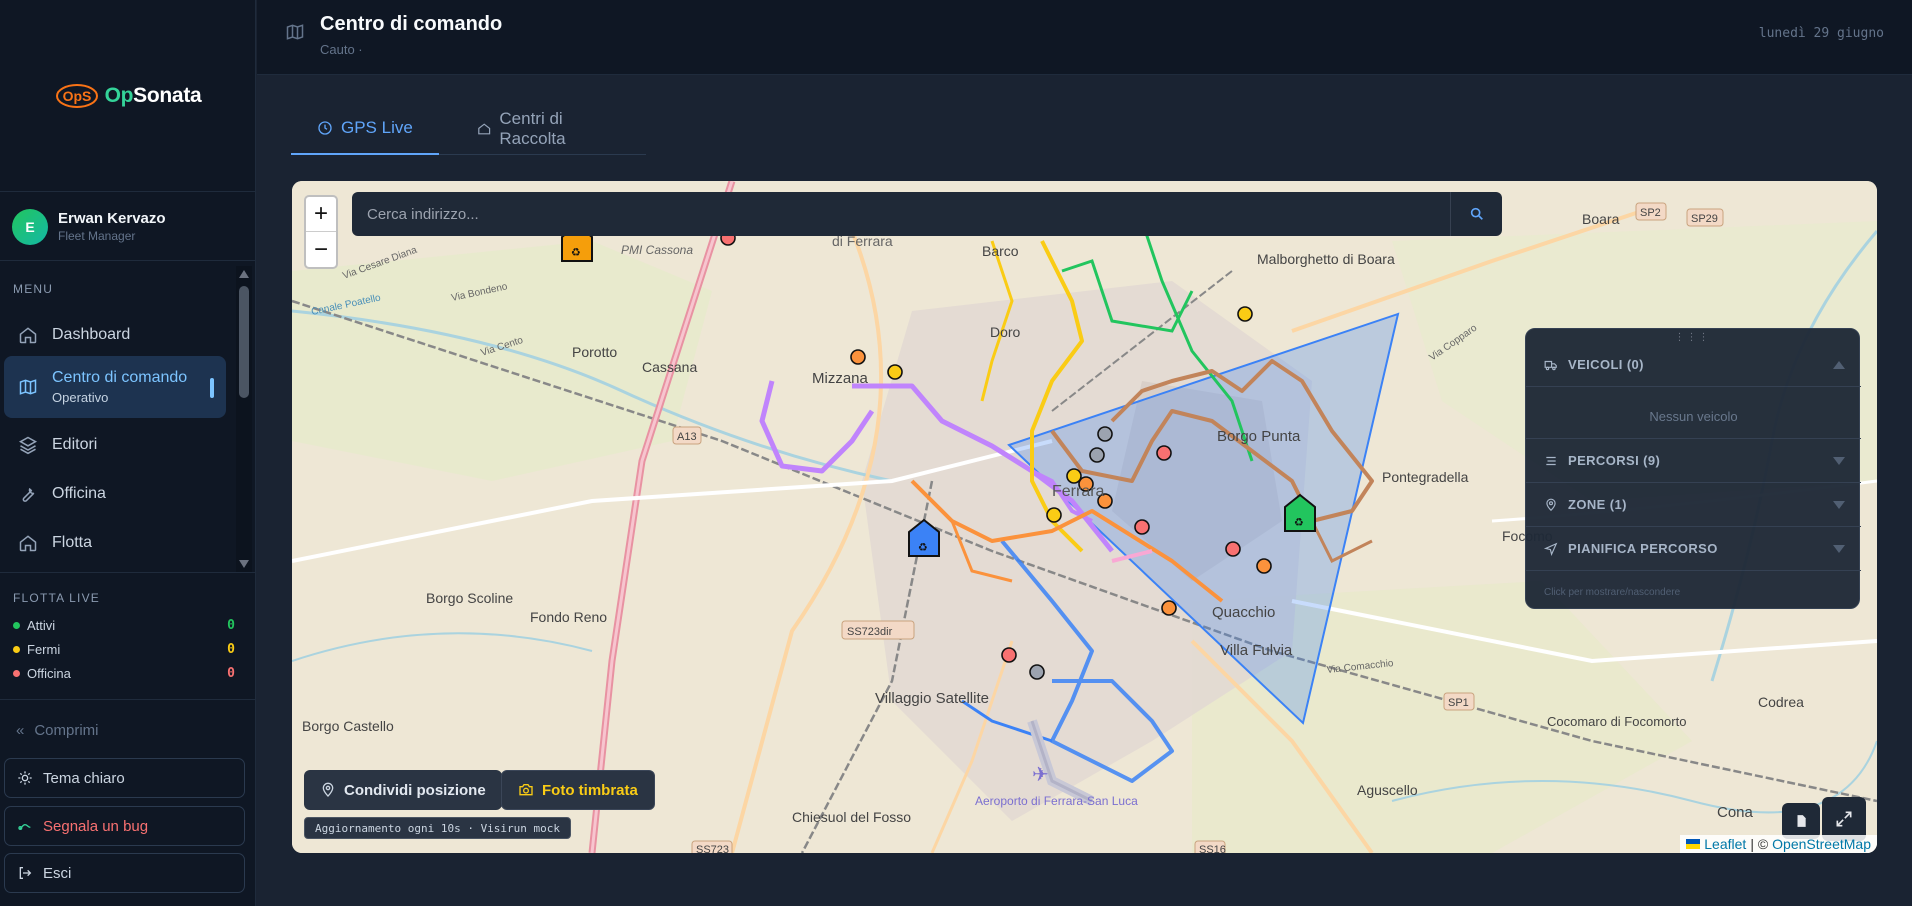  What do you see at coordinates (244, 419) in the screenshot?
I see `menu-scrollbar` at bounding box center [244, 419].